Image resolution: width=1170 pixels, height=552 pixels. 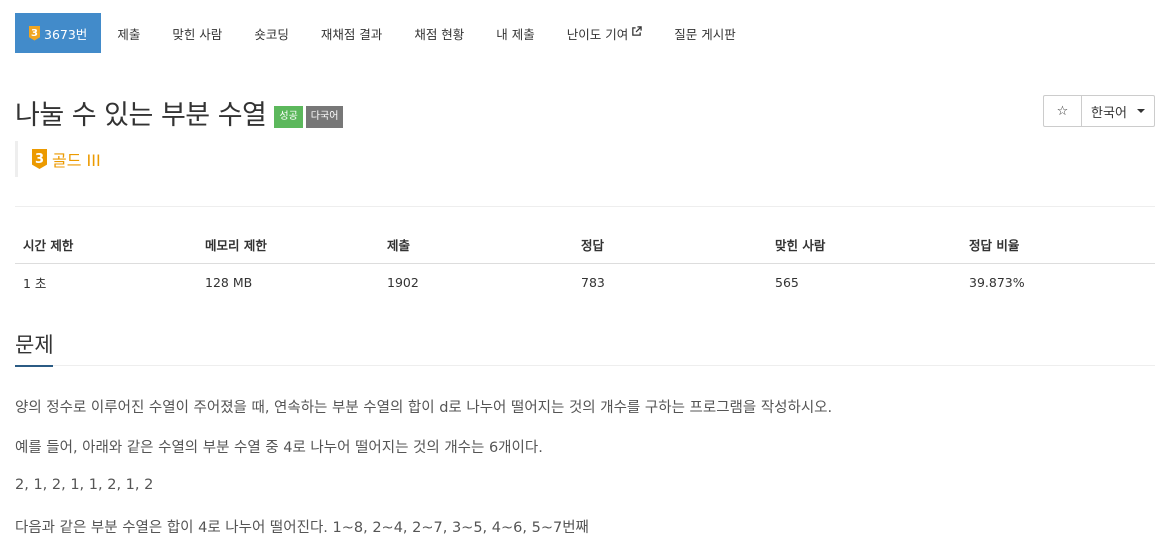 What do you see at coordinates (439, 33) in the screenshot?
I see `tab-status: 채점 현황` at bounding box center [439, 33].